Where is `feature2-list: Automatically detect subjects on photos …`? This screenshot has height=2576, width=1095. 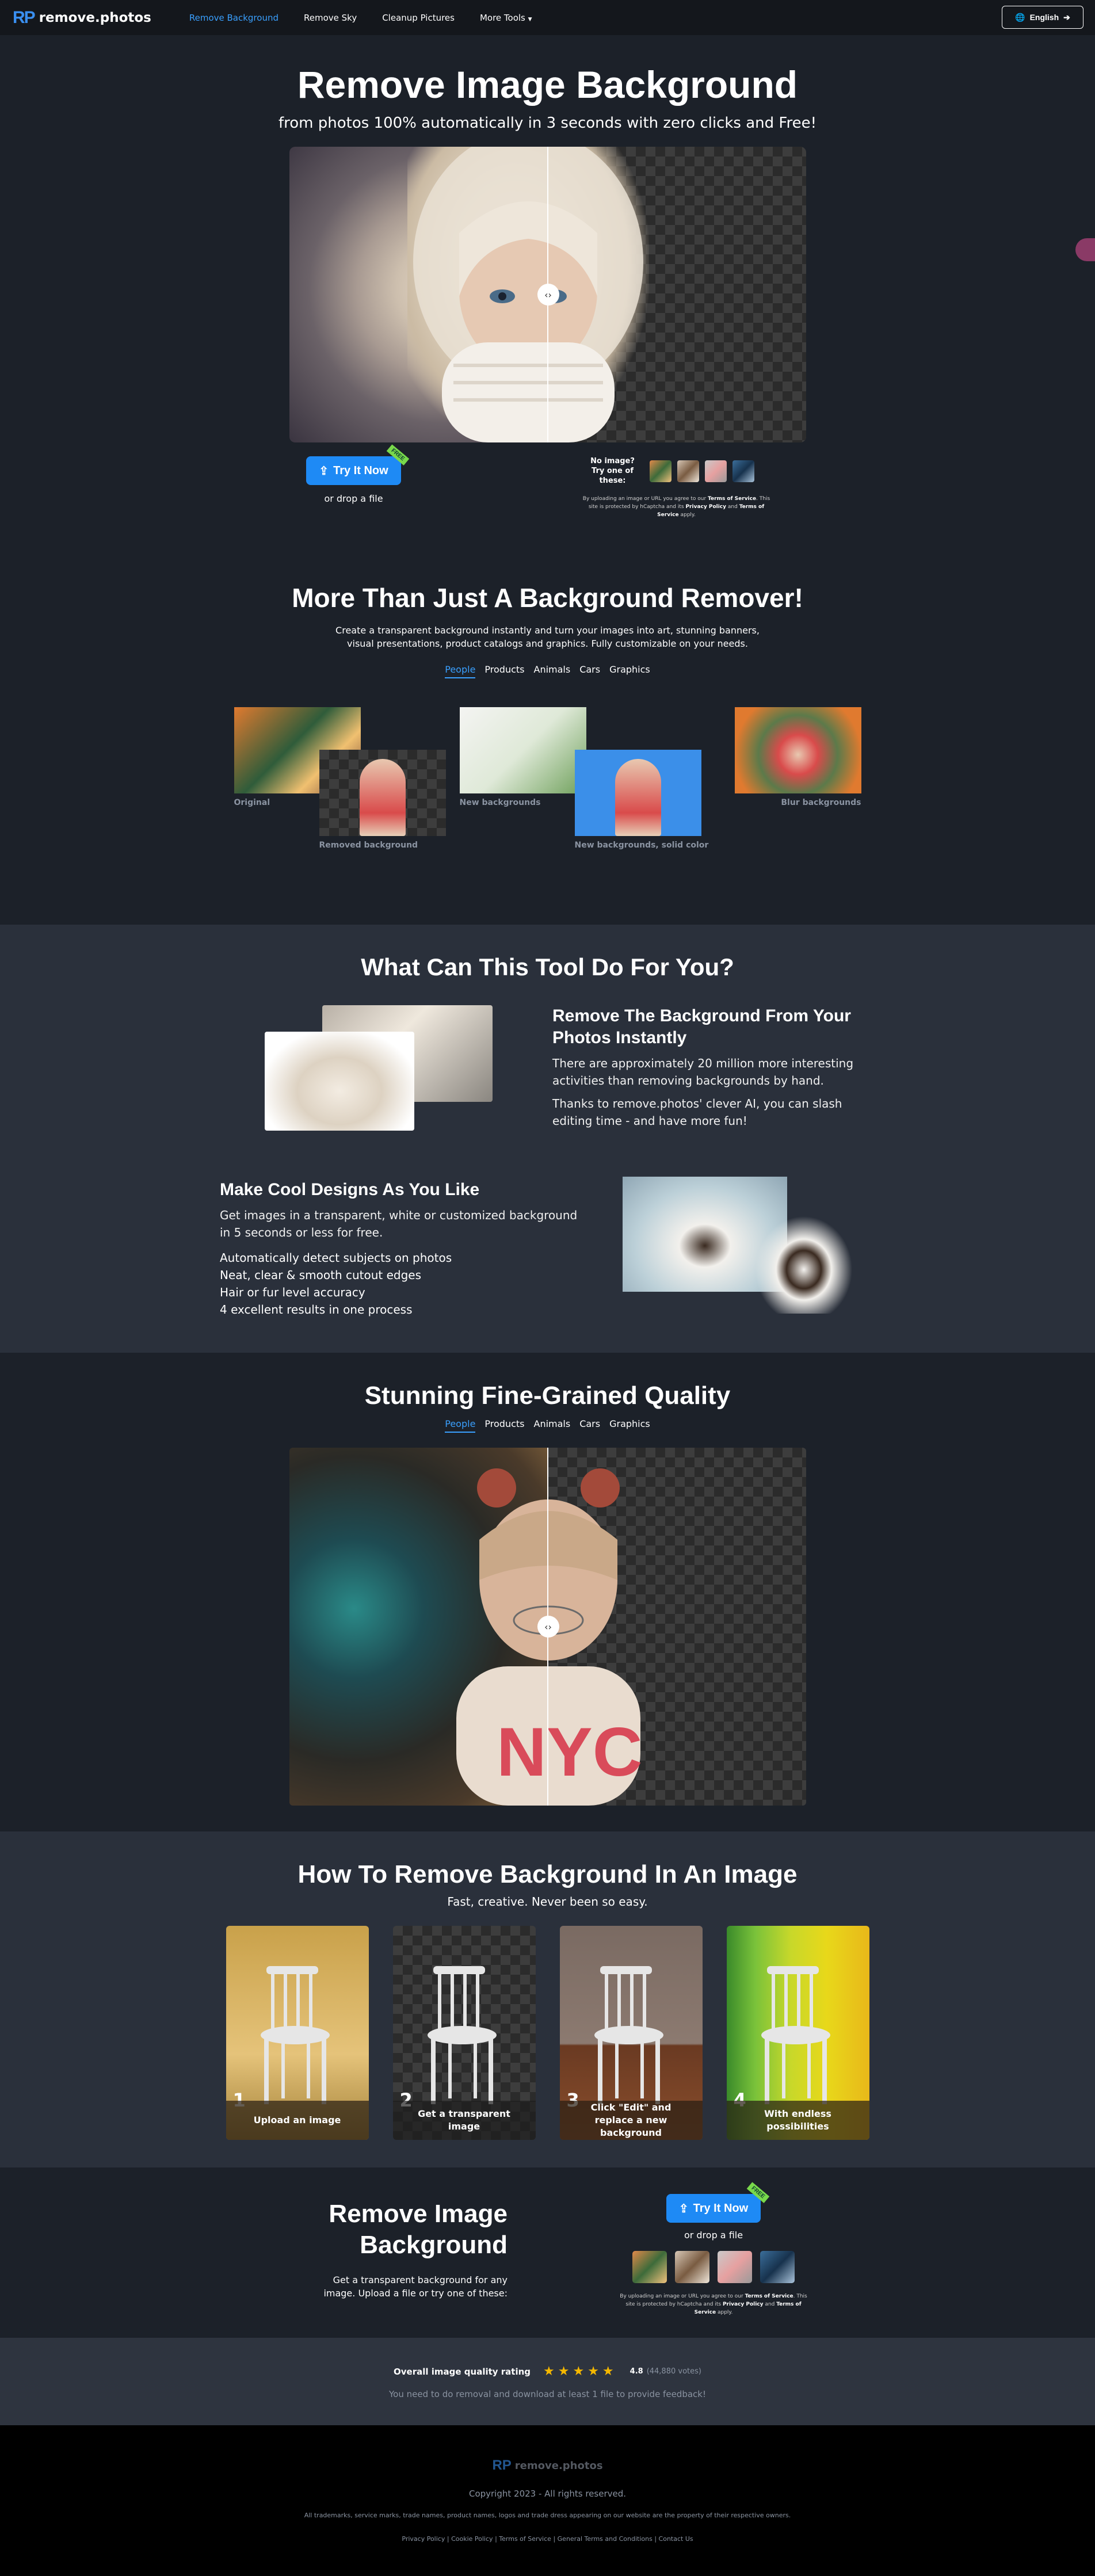
feature2-list: Automatically detect subjects on photos … is located at coordinates (404, 1283).